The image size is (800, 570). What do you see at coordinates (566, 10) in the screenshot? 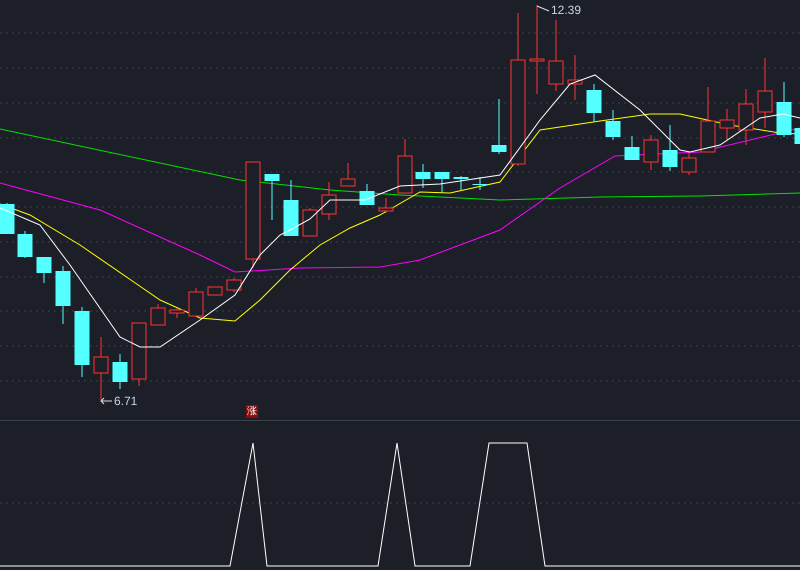
I see `high-price-label: 12.39` at bounding box center [566, 10].